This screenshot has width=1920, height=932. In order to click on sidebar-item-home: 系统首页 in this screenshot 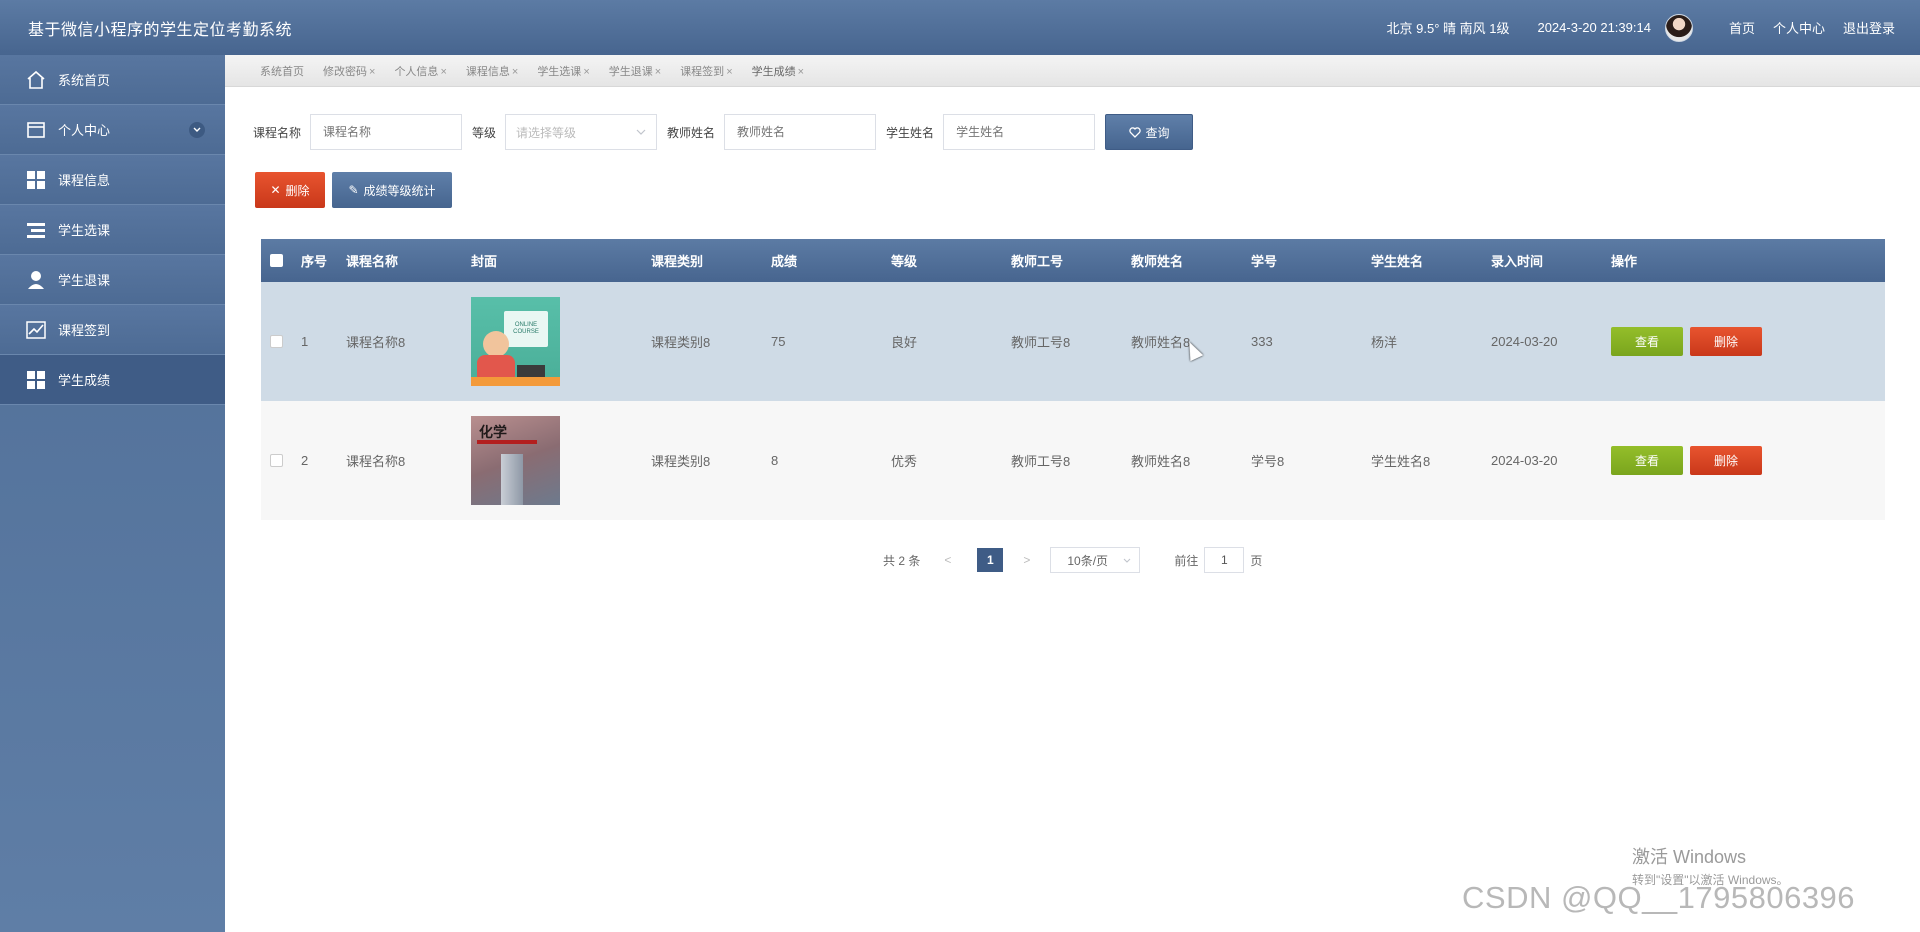, I will do `click(112, 80)`.